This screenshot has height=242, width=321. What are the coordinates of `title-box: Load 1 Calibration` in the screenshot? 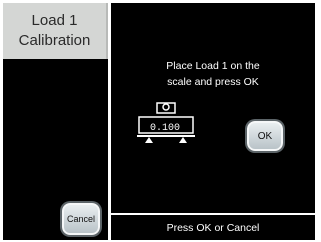 It's located at (55, 31).